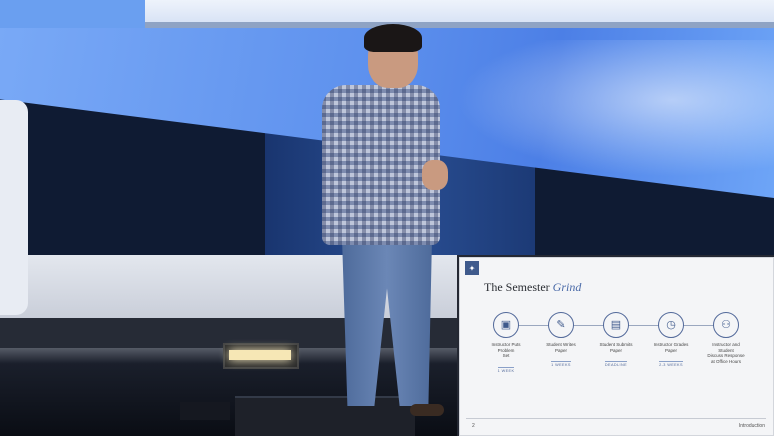 This screenshot has height=436, width=774. What do you see at coordinates (393, 38) in the screenshot?
I see `presenter-hair` at bounding box center [393, 38].